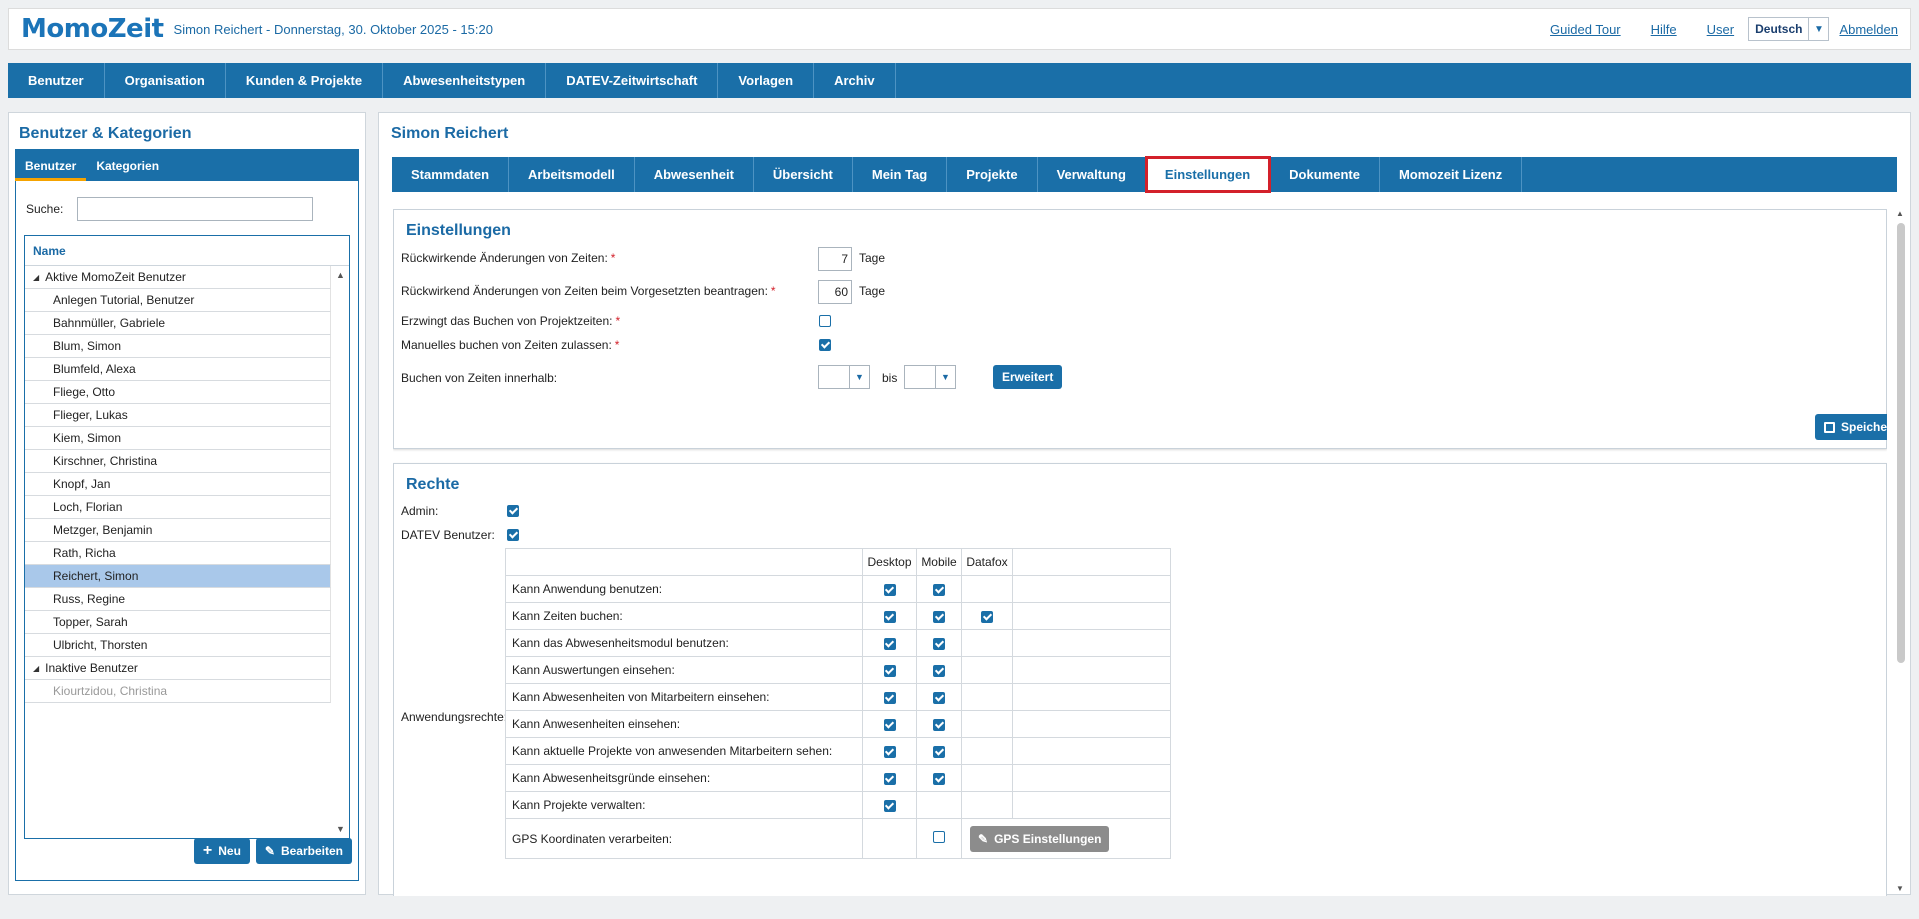 The height and width of the screenshot is (919, 1919). I want to click on edit-user-button: ✎ Bearbeiten, so click(303, 851).